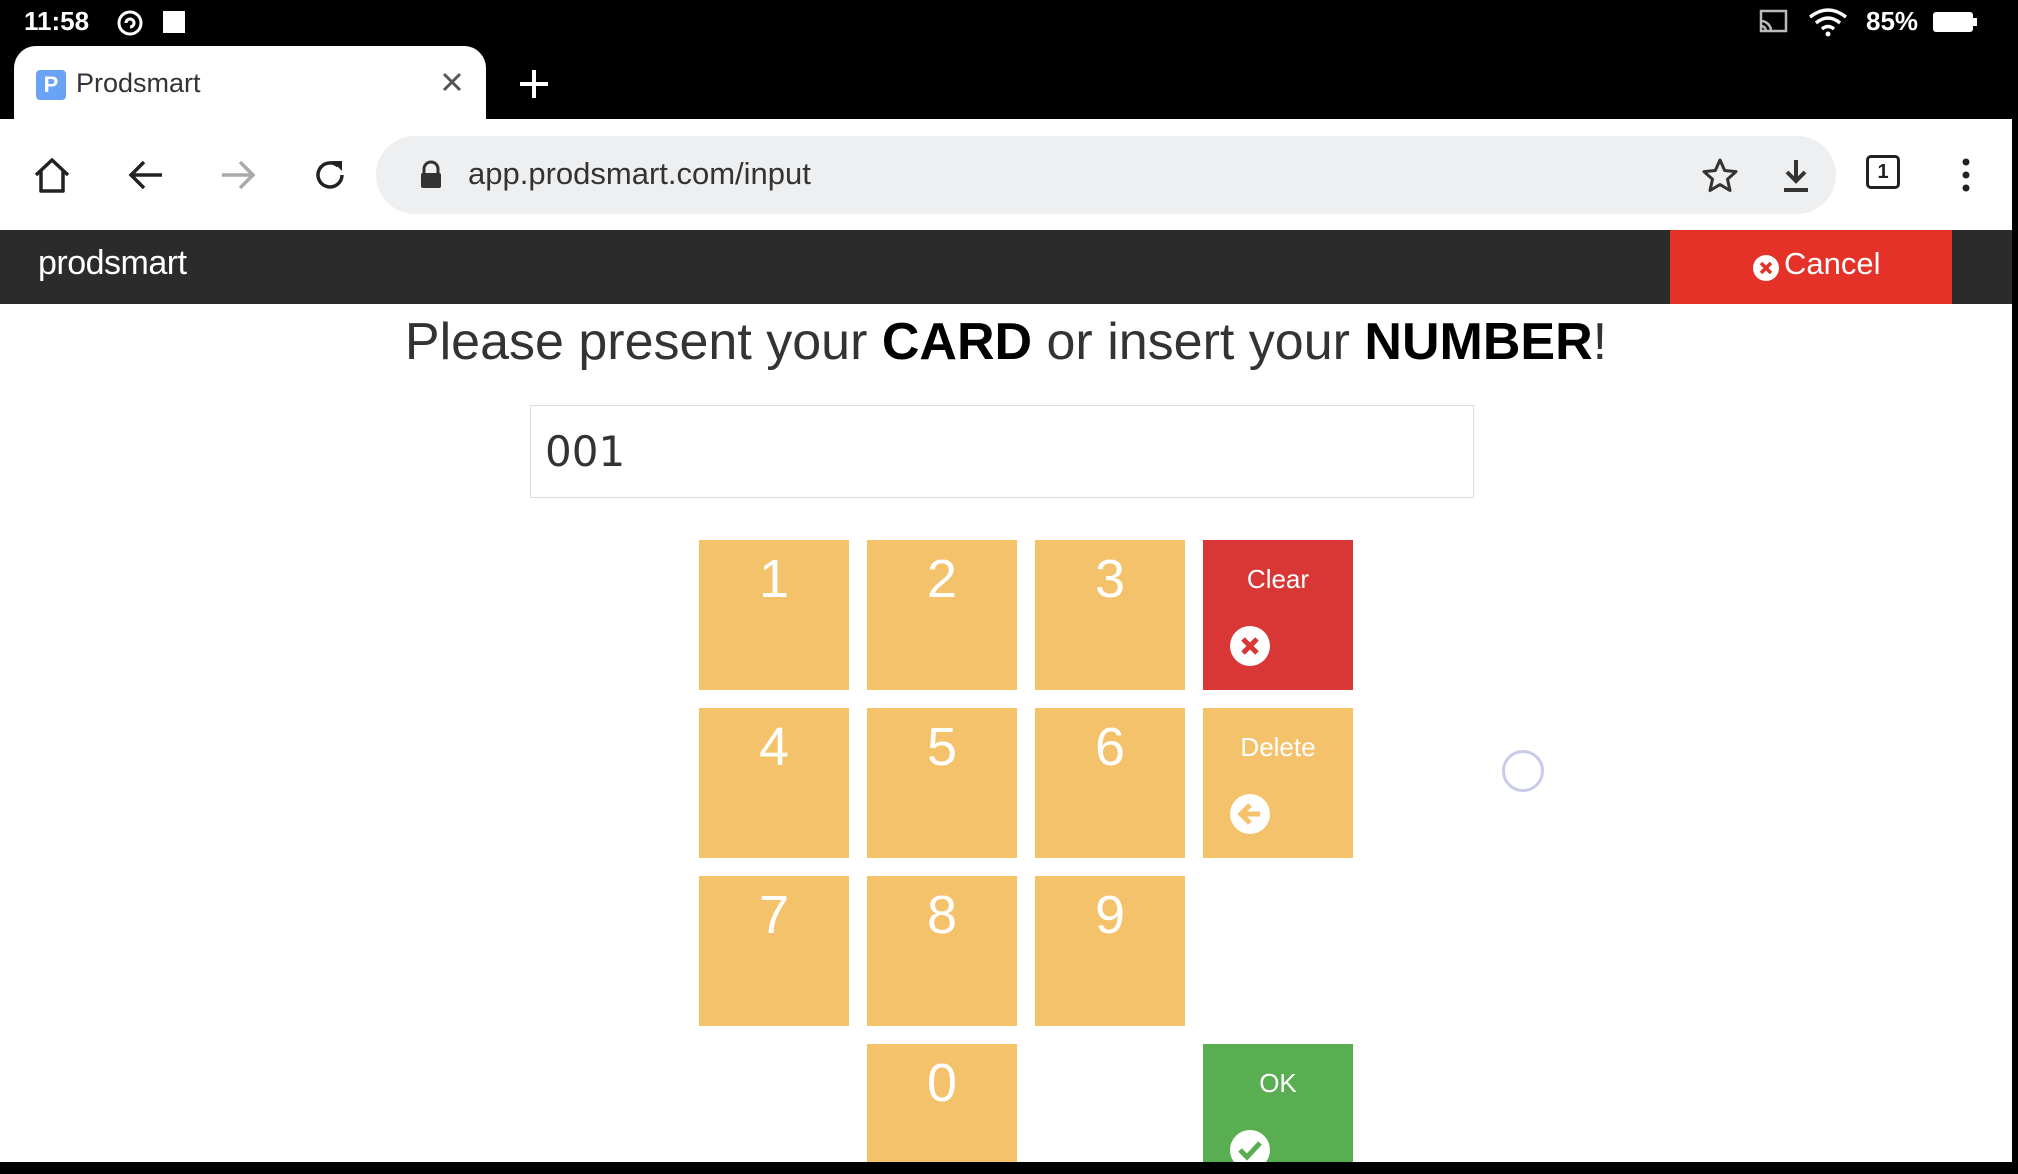 The image size is (2018, 1174). I want to click on address-bar: app.prodsmart.com/input, so click(1106, 175).